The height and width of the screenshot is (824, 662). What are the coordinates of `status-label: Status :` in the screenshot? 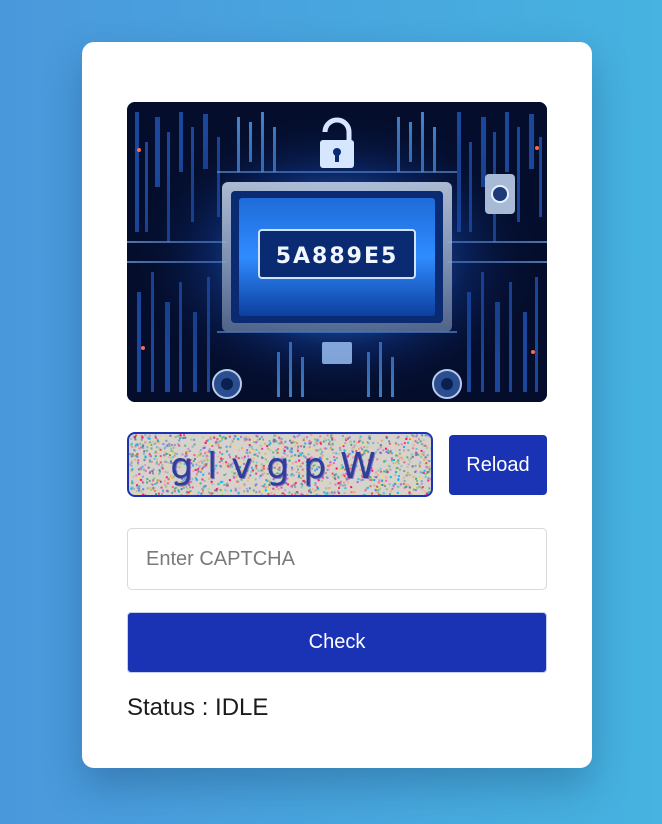 It's located at (171, 707).